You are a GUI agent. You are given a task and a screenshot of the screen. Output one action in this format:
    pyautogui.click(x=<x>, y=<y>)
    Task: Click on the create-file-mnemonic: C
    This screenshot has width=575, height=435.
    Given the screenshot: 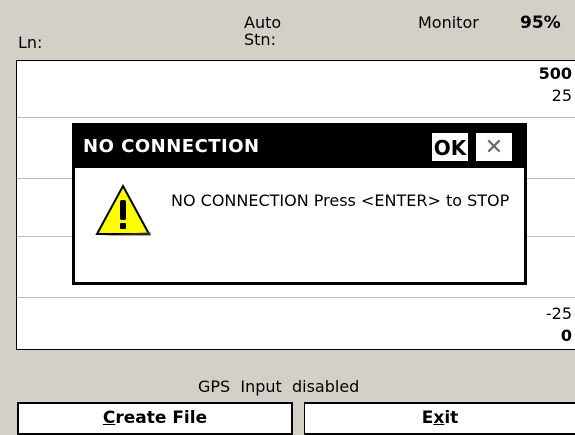 What is the action you would take?
    pyautogui.click(x=109, y=418)
    